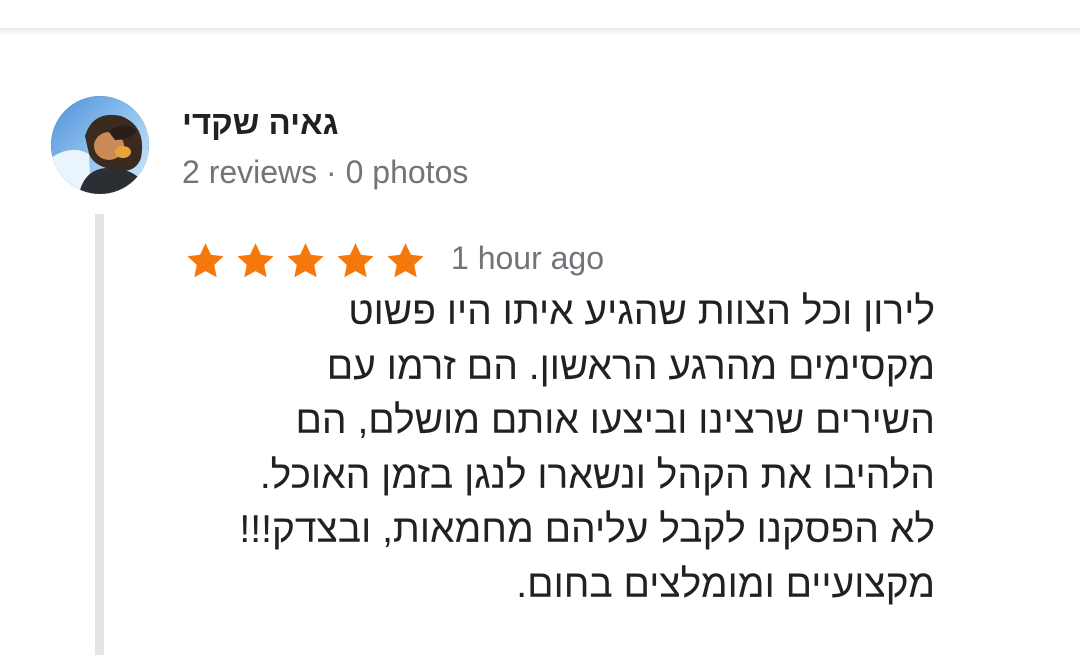 The width and height of the screenshot is (1080, 655). I want to click on reviewer-stats: 2 reviews · 0 photos, so click(325, 172).